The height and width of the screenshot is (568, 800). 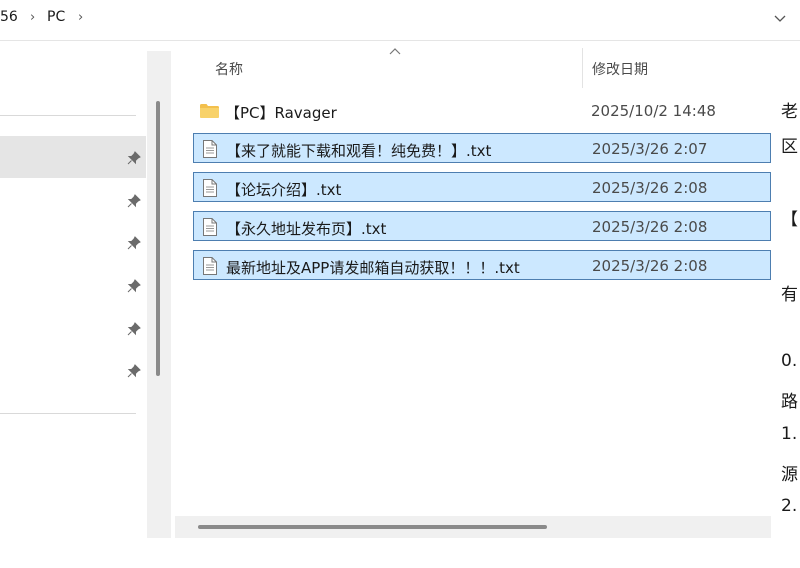 I want to click on preview-line: 2., so click(x=789, y=506).